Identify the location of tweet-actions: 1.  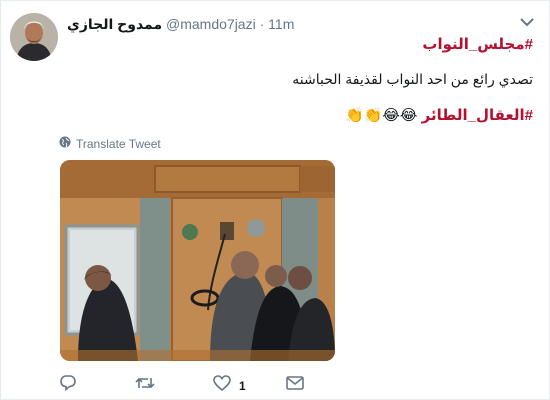
(210, 385).